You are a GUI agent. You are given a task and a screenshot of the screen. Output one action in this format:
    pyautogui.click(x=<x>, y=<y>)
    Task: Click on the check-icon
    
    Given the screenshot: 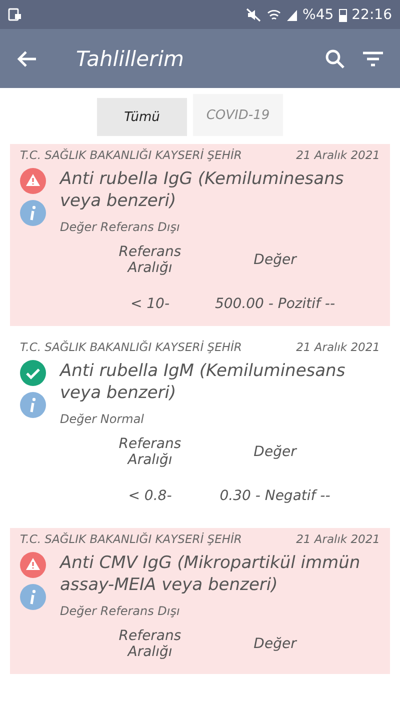 What is the action you would take?
    pyautogui.click(x=33, y=373)
    